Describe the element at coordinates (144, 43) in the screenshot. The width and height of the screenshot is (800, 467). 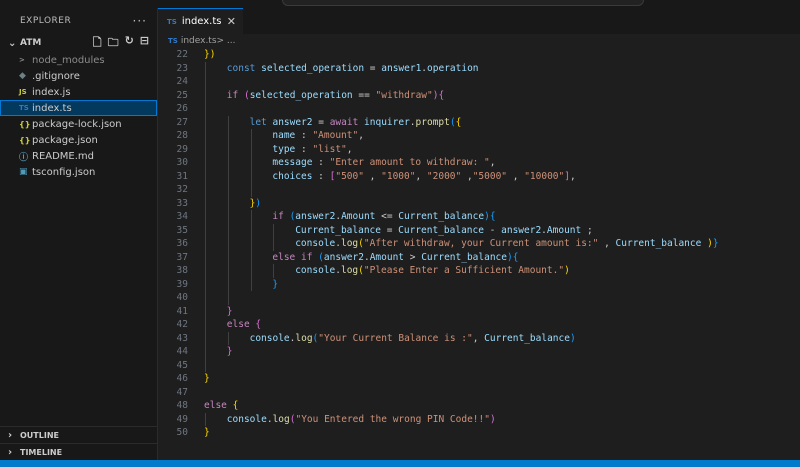
I see `collapse-all-icon: ⊟` at that location.